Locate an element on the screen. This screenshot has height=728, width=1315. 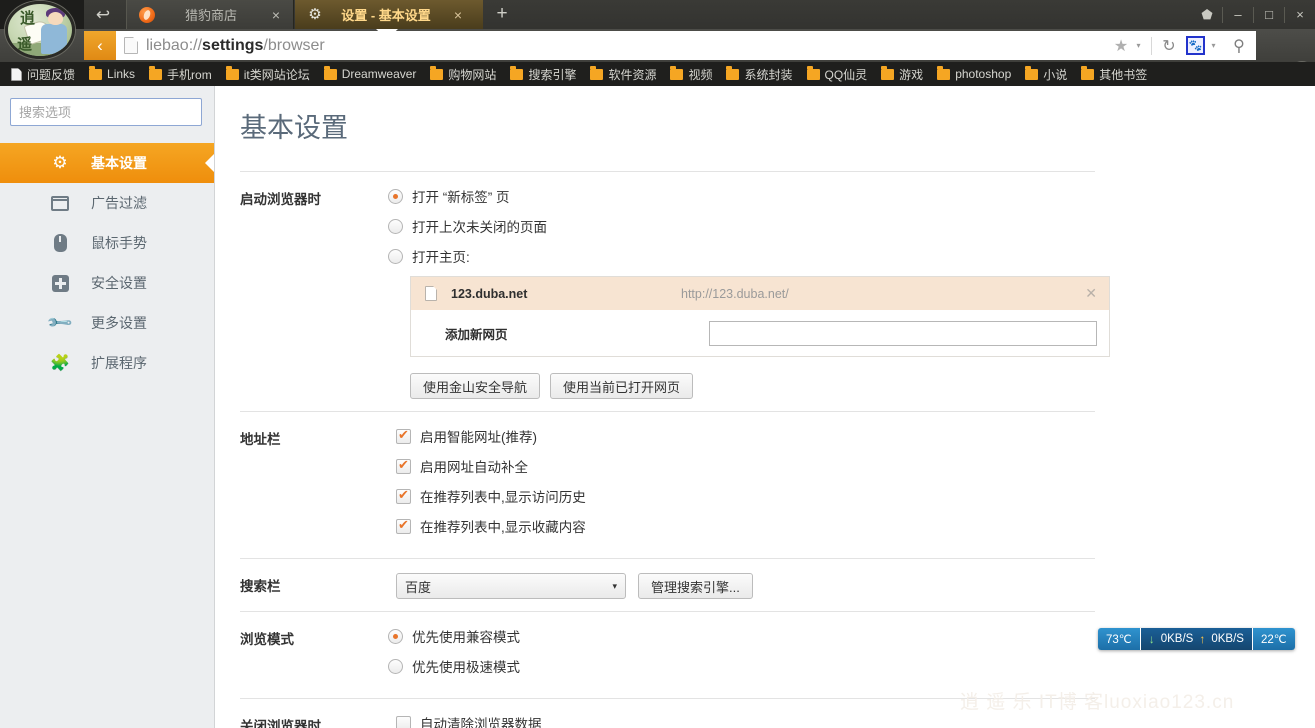
pin-window-icon: ⬟ is located at coordinates (1207, 14).